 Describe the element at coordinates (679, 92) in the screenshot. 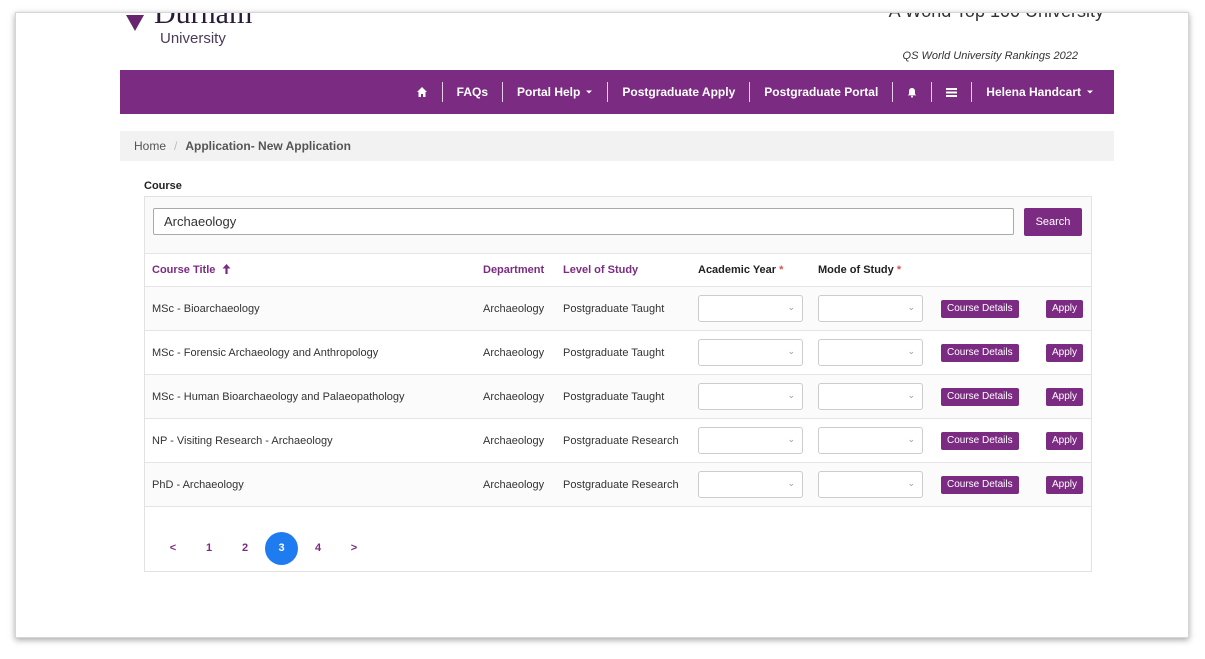

I see `nav-postgraduate-apply: Postgraduate Apply` at that location.